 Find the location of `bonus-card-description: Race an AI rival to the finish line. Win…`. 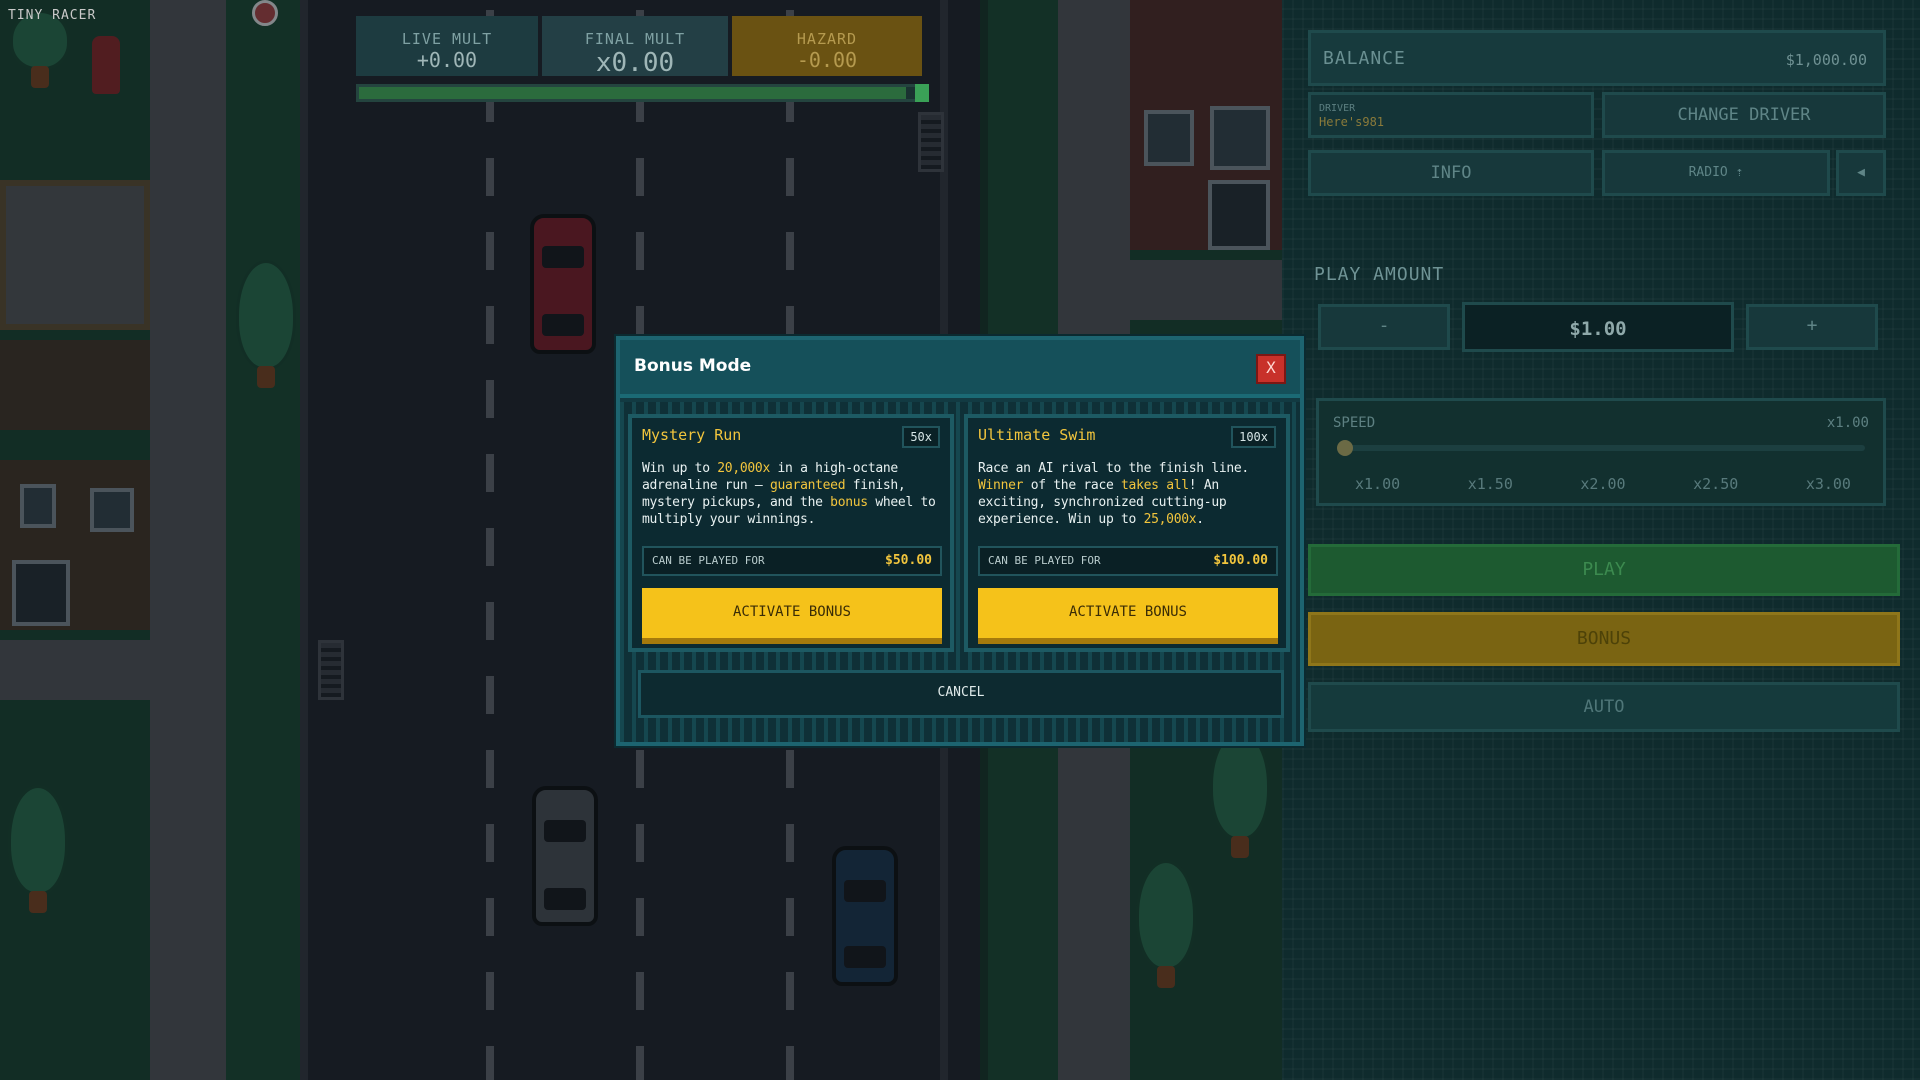

bonus-card-description: Race an AI rival to the finish line. Win… is located at coordinates (1130, 494).